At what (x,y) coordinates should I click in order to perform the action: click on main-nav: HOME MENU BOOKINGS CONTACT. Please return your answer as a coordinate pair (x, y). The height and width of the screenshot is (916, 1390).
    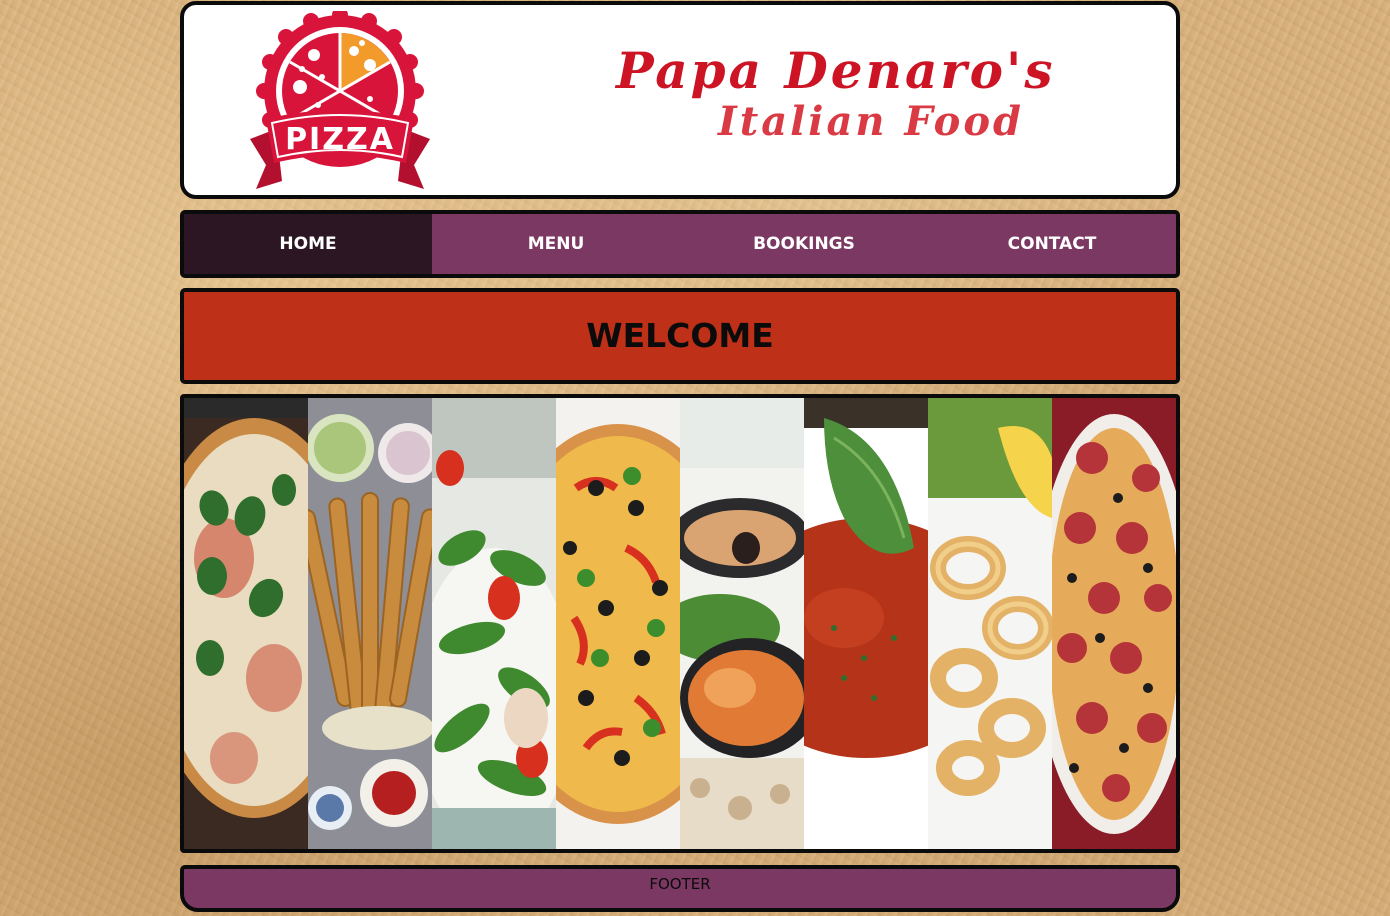
    Looking at the image, I should click on (680, 244).